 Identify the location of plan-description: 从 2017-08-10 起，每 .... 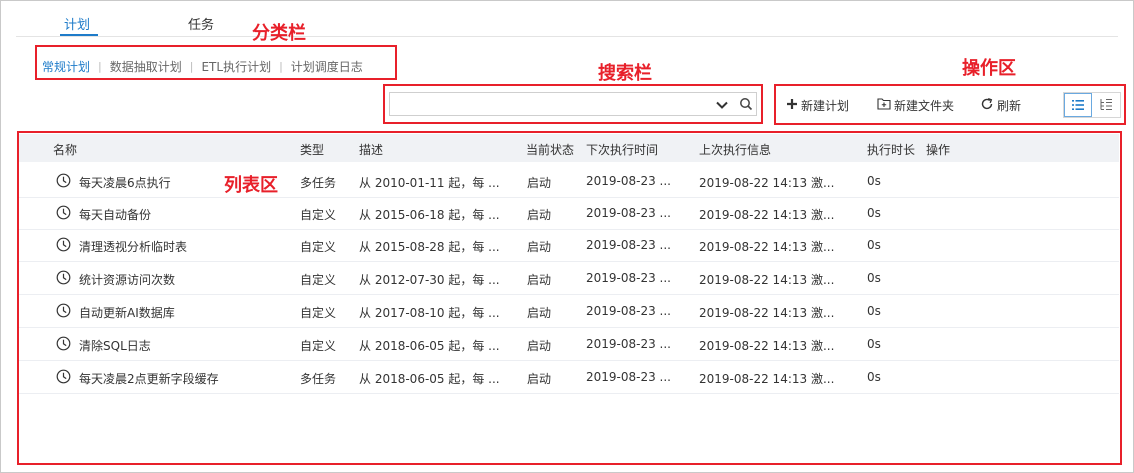
(429, 313).